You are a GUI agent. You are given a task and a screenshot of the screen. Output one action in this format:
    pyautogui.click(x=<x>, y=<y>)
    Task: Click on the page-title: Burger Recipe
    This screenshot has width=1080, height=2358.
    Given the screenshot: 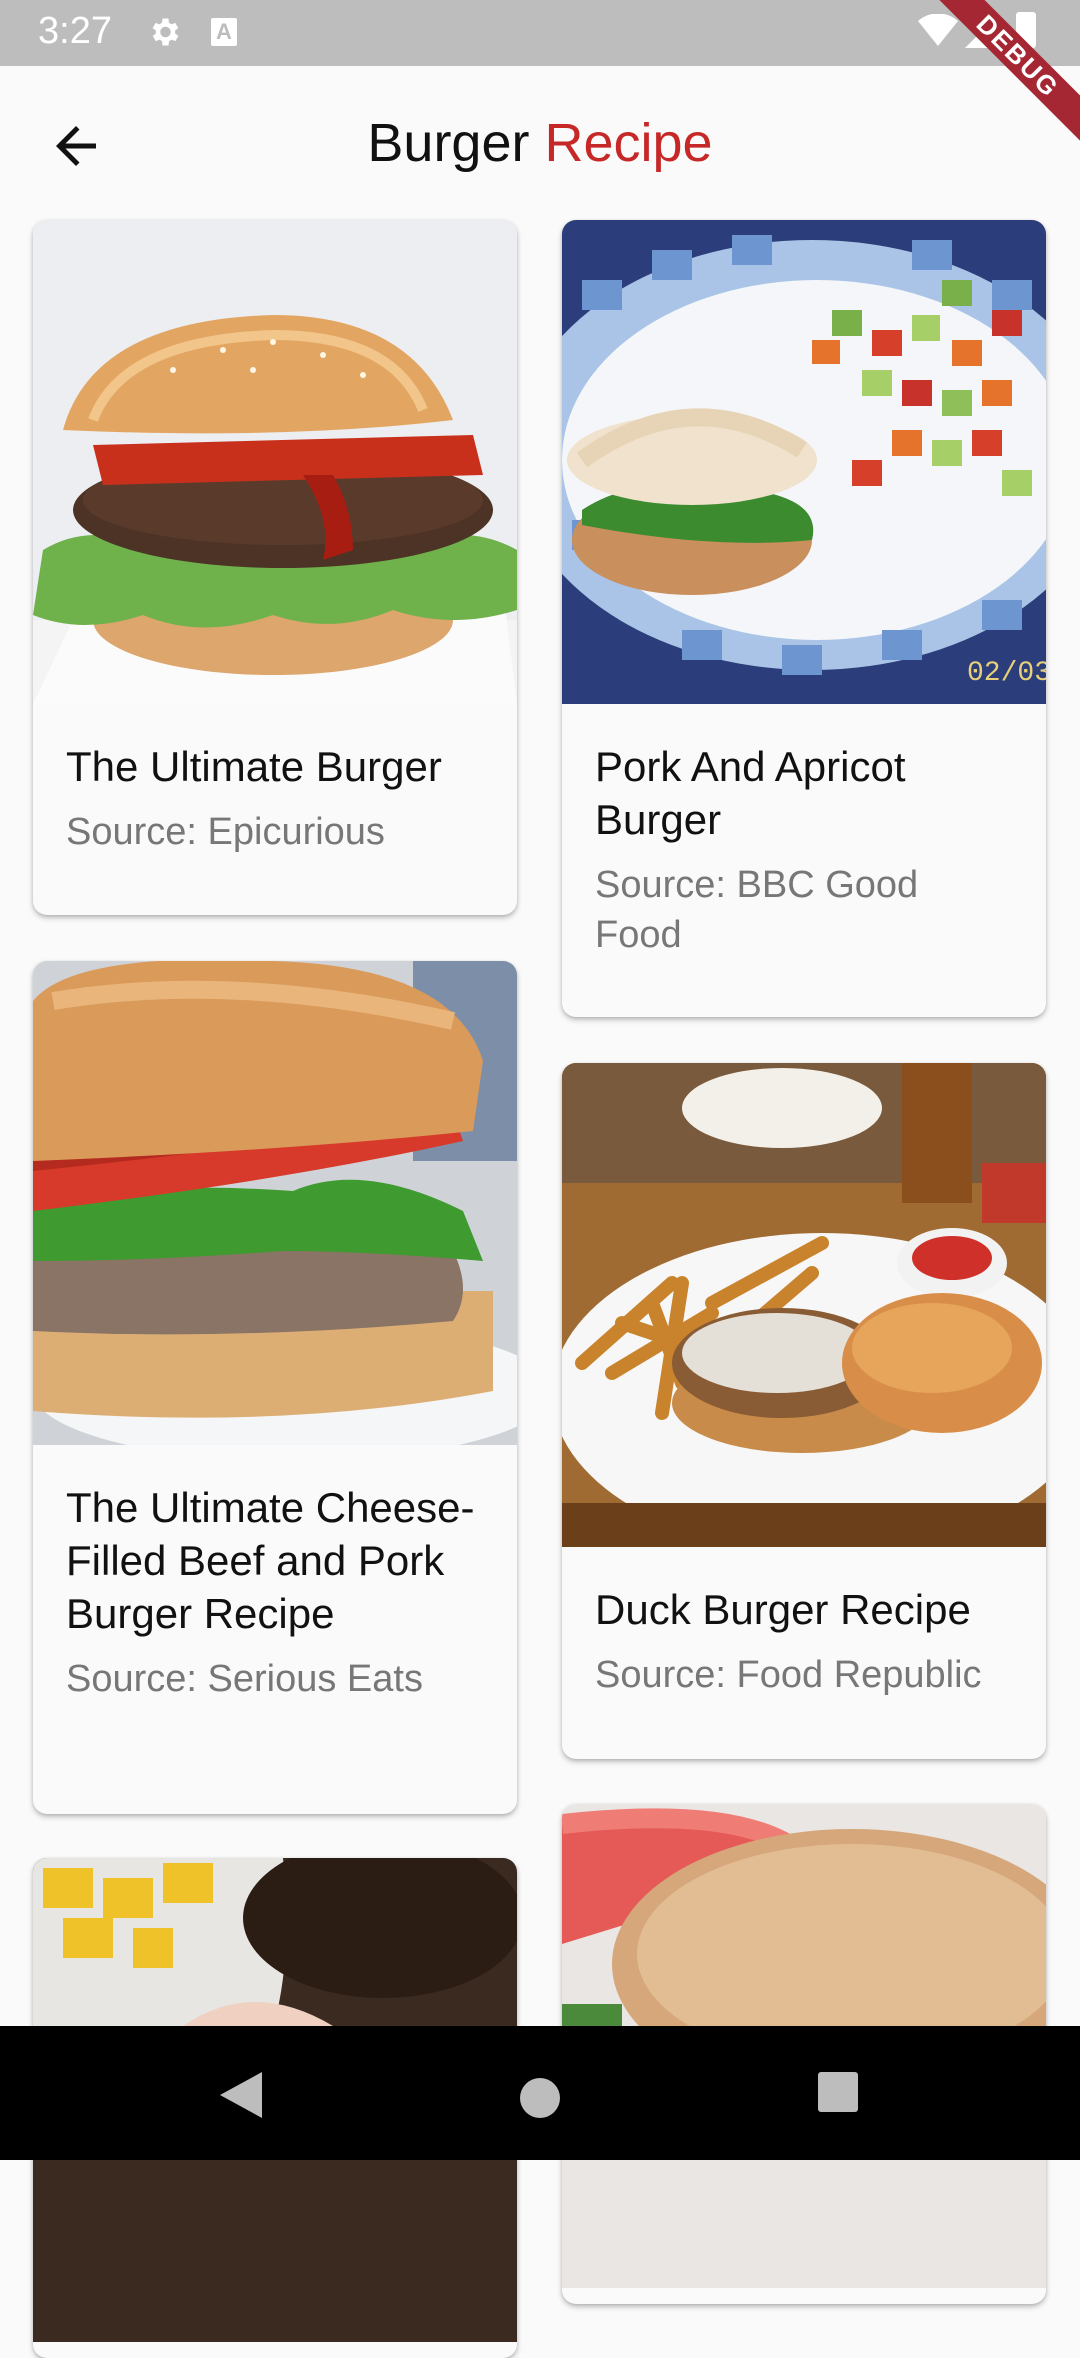 What is the action you would take?
    pyautogui.click(x=540, y=143)
    